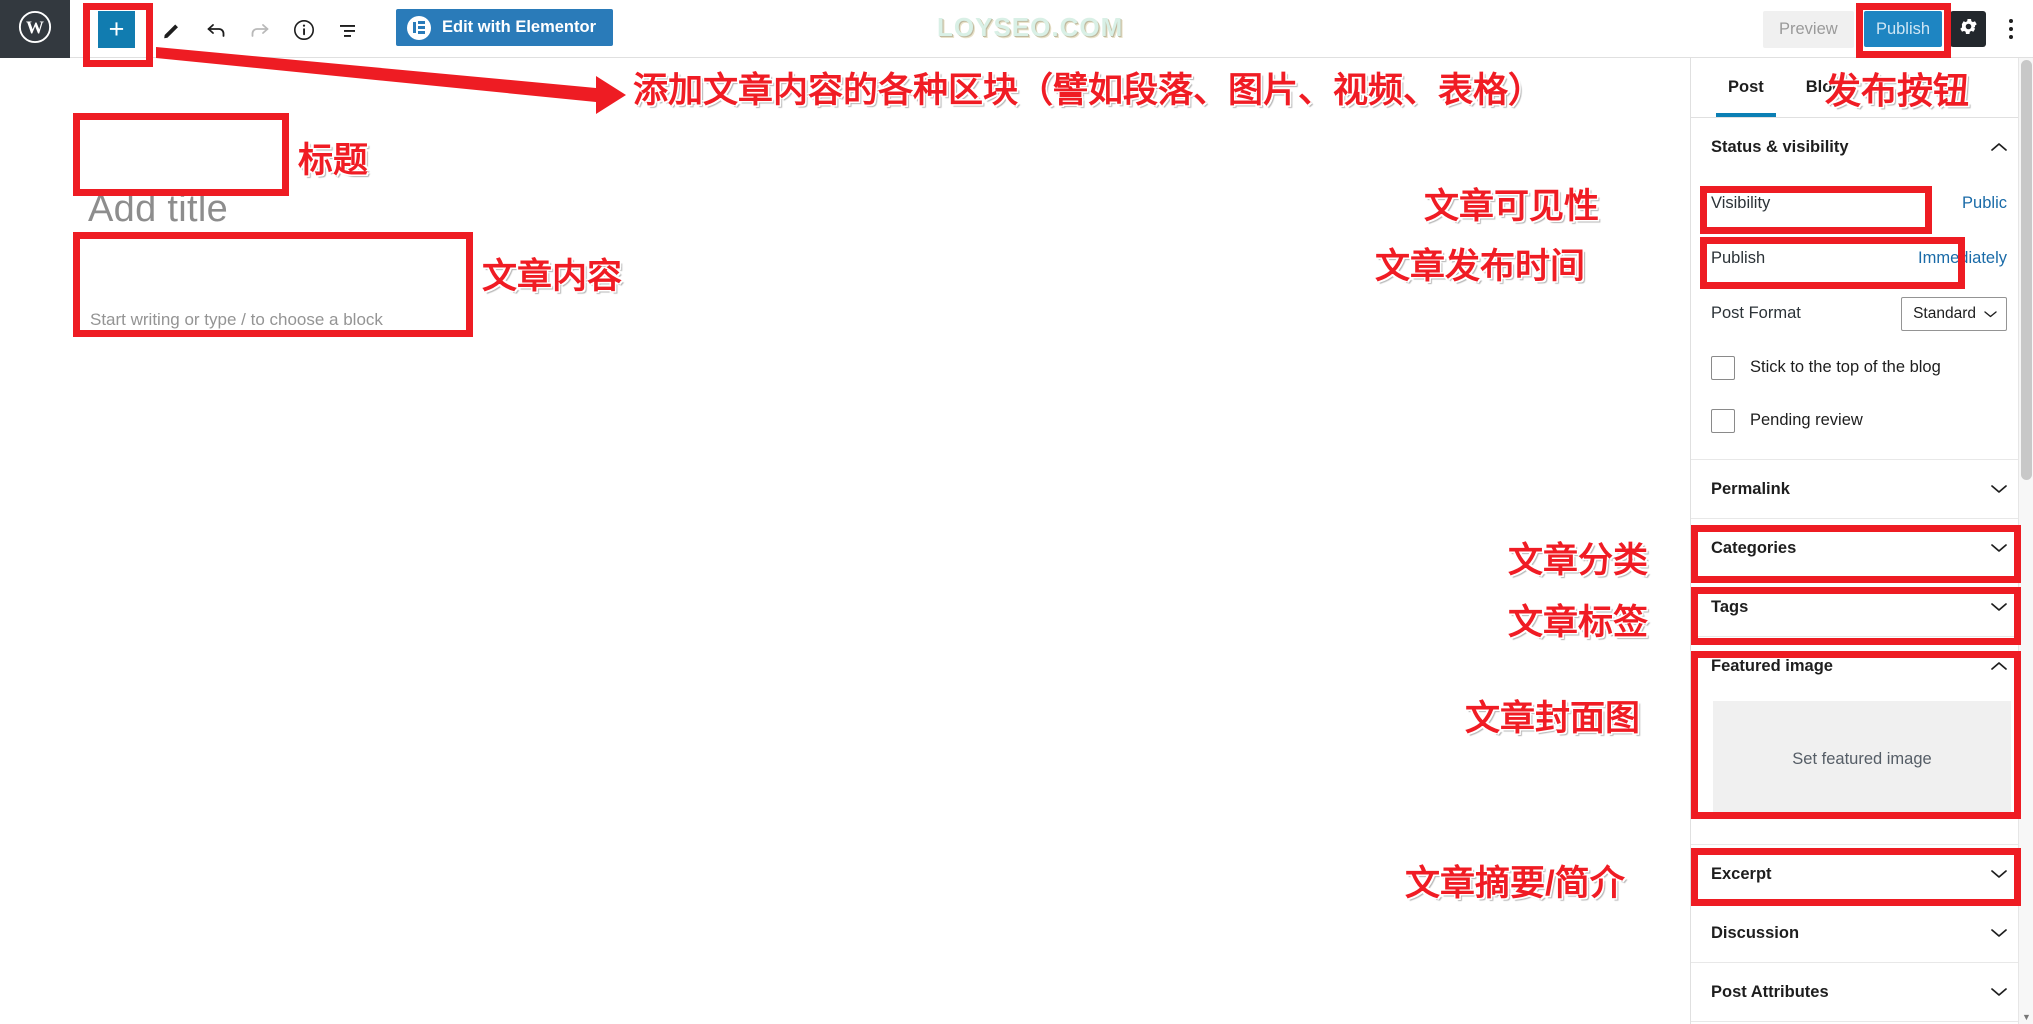 This screenshot has height=1024, width=2033. Describe the element at coordinates (1755, 932) in the screenshot. I see `section-discussion-title: Discussion` at that location.